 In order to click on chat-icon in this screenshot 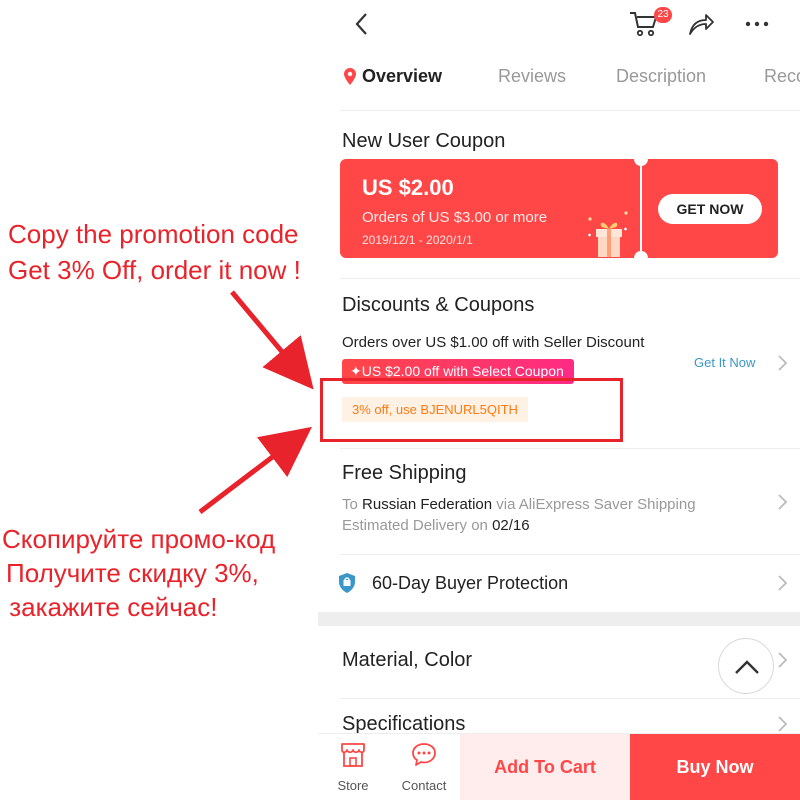, I will do `click(424, 754)`.